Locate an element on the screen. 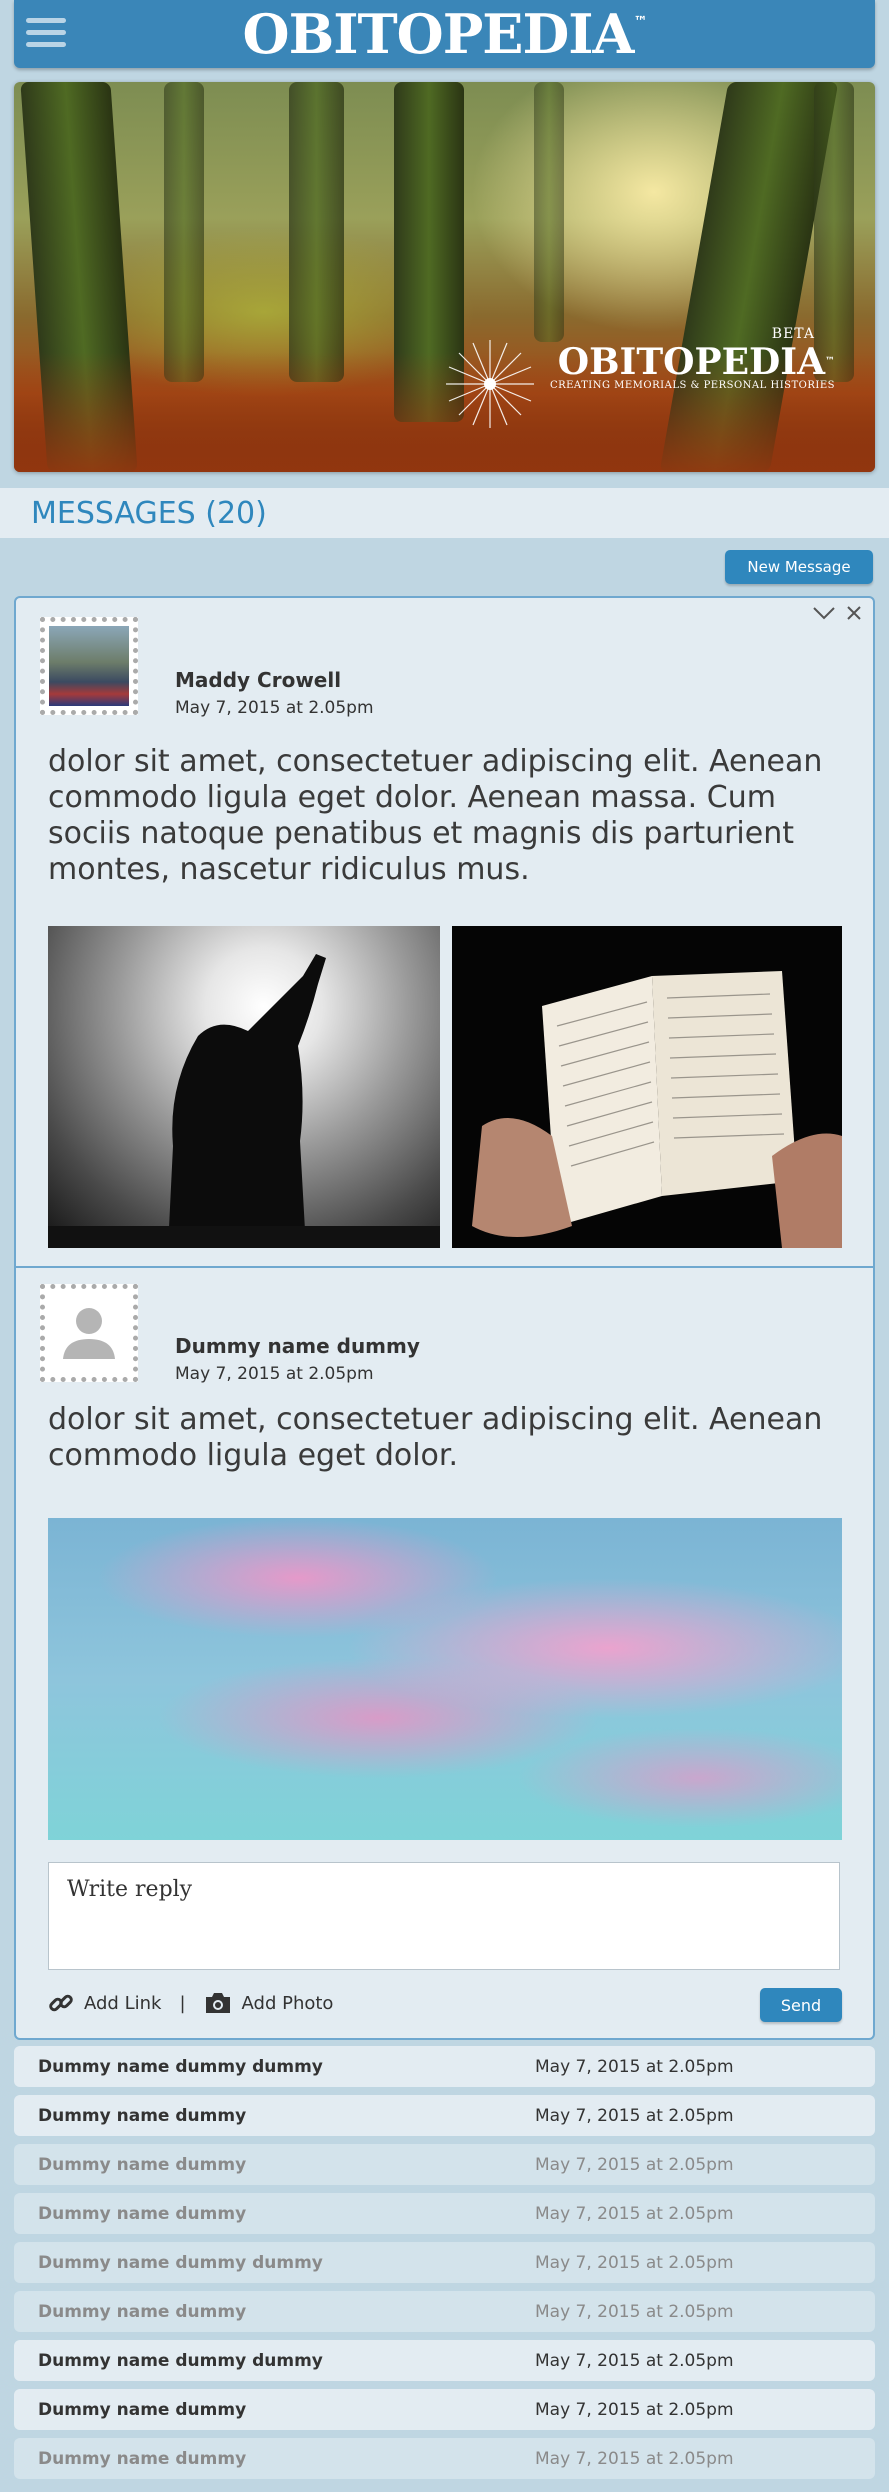 The width and height of the screenshot is (889, 2492). add-link-label: Add Link is located at coordinates (123, 2003).